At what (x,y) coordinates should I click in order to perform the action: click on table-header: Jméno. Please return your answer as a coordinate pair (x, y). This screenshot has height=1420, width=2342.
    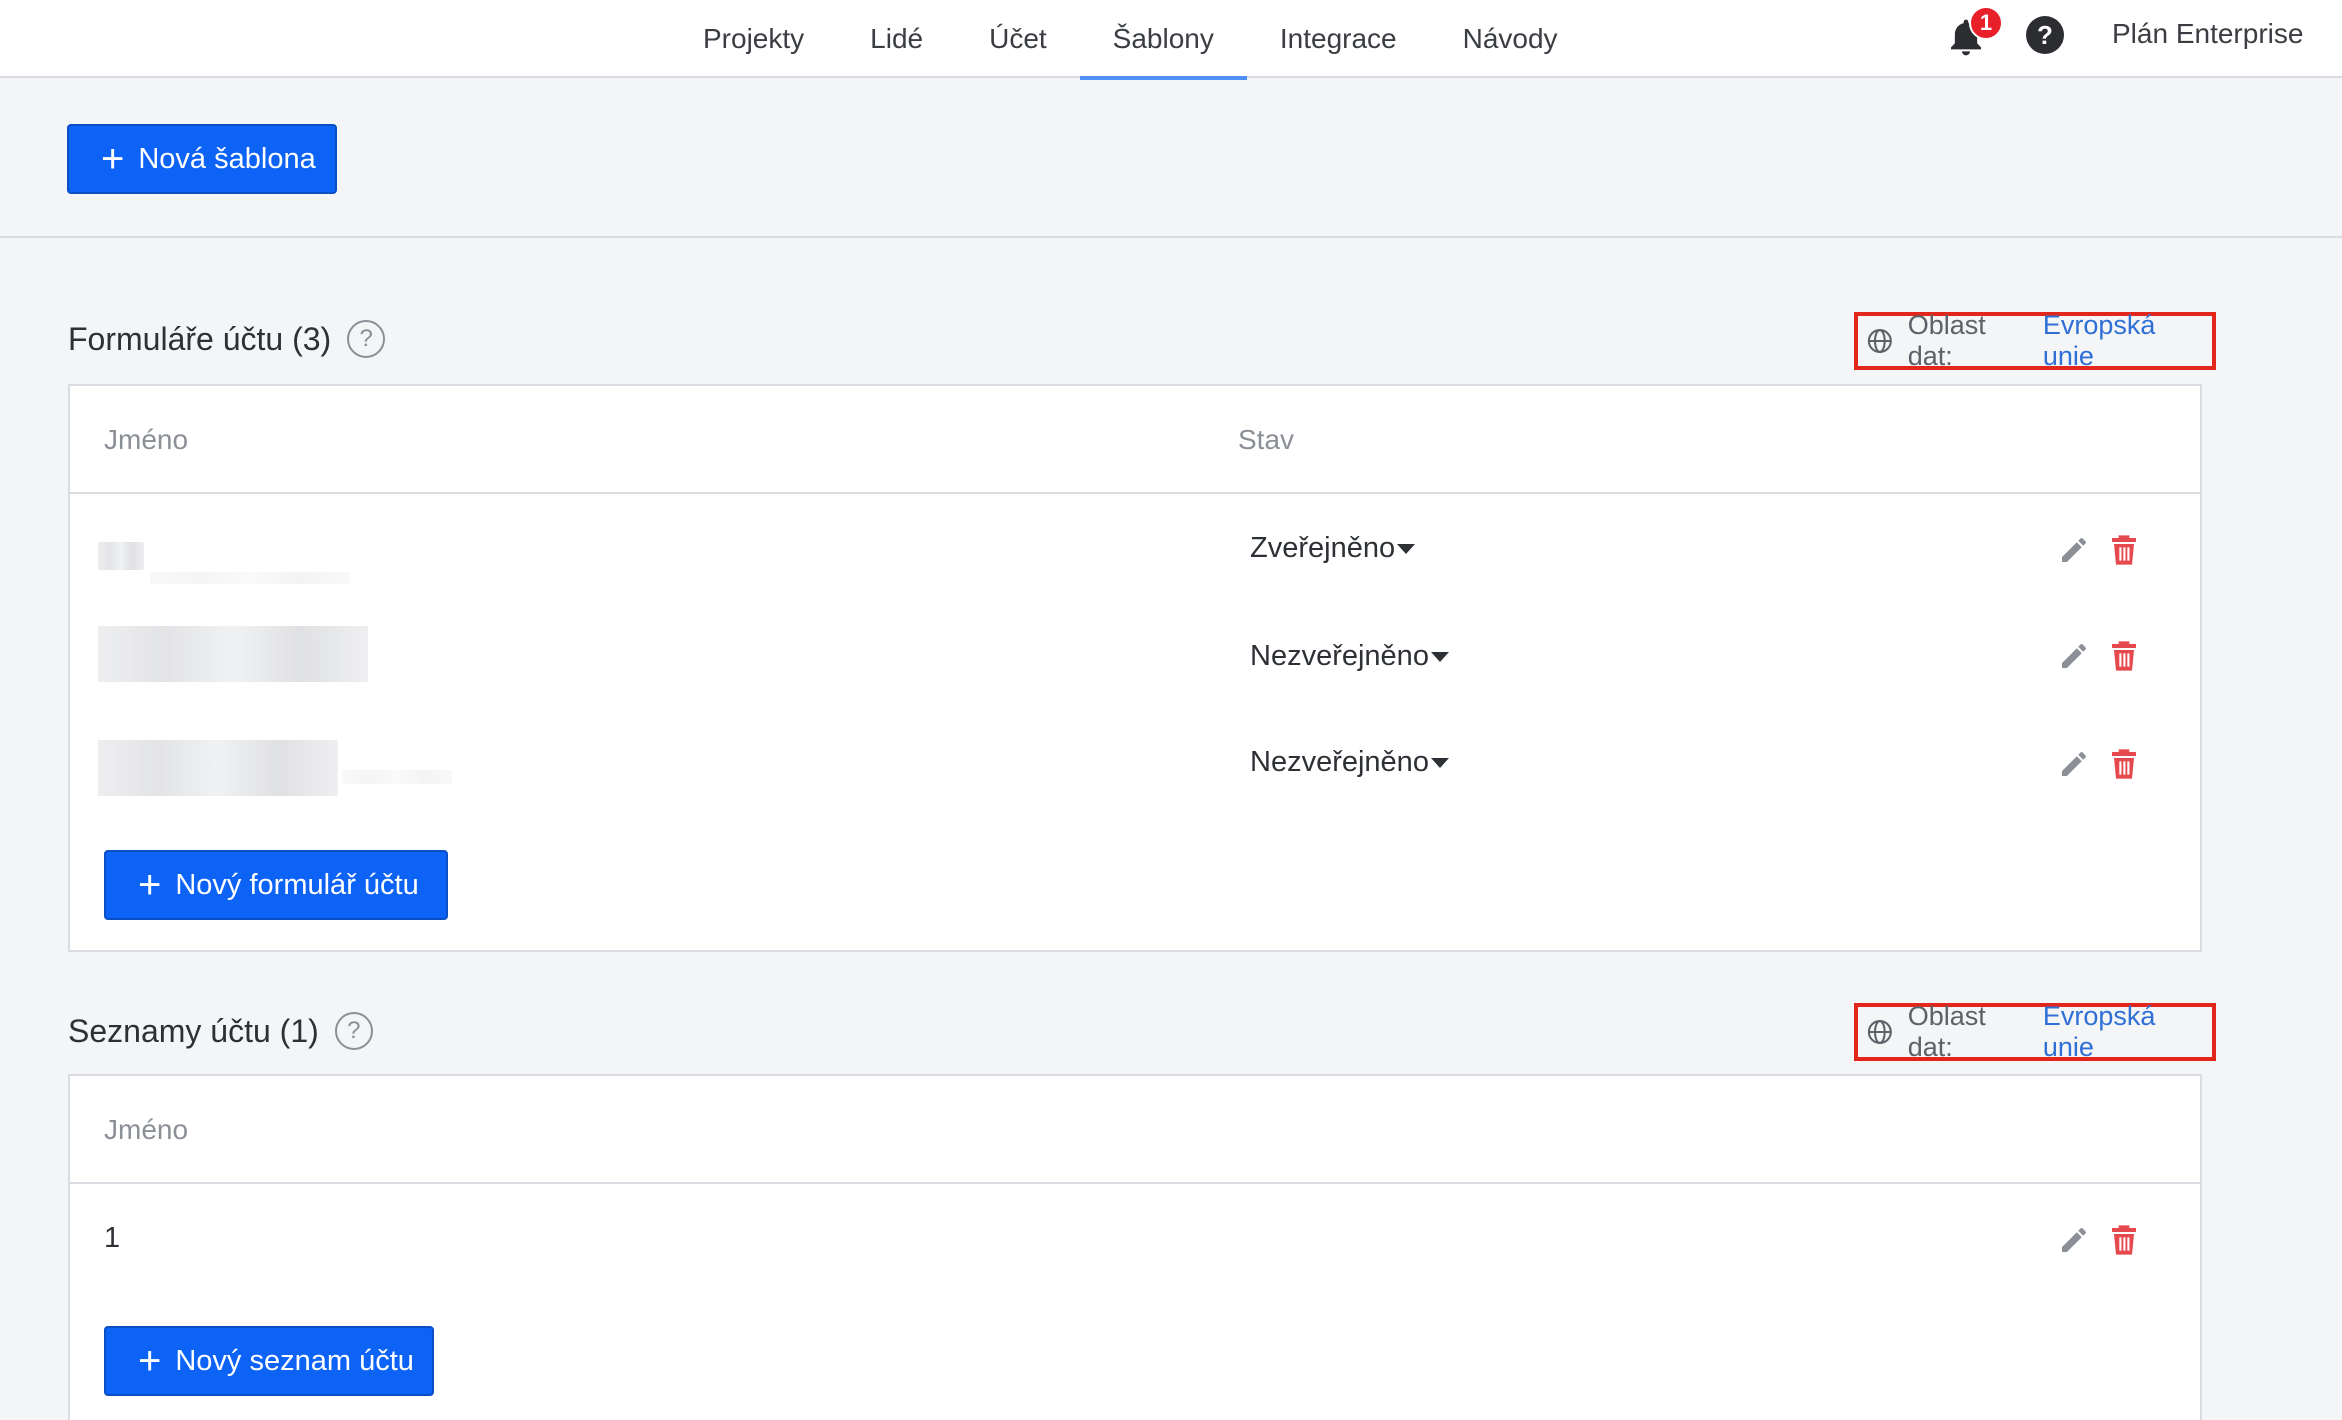
    Looking at the image, I should click on (1135, 1130).